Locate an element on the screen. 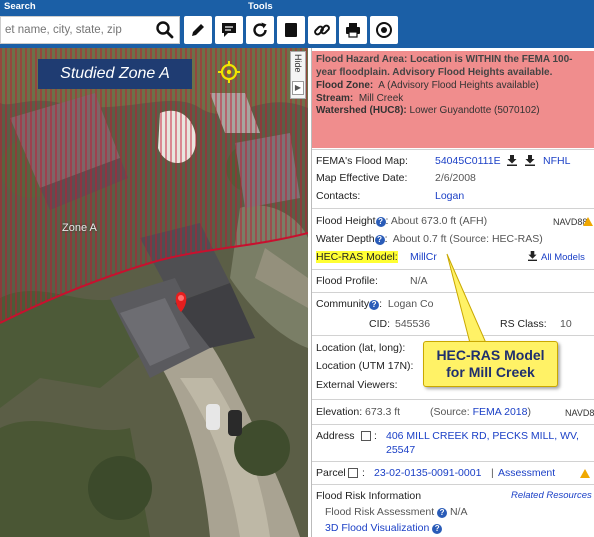  search-box is located at coordinates (90, 30).